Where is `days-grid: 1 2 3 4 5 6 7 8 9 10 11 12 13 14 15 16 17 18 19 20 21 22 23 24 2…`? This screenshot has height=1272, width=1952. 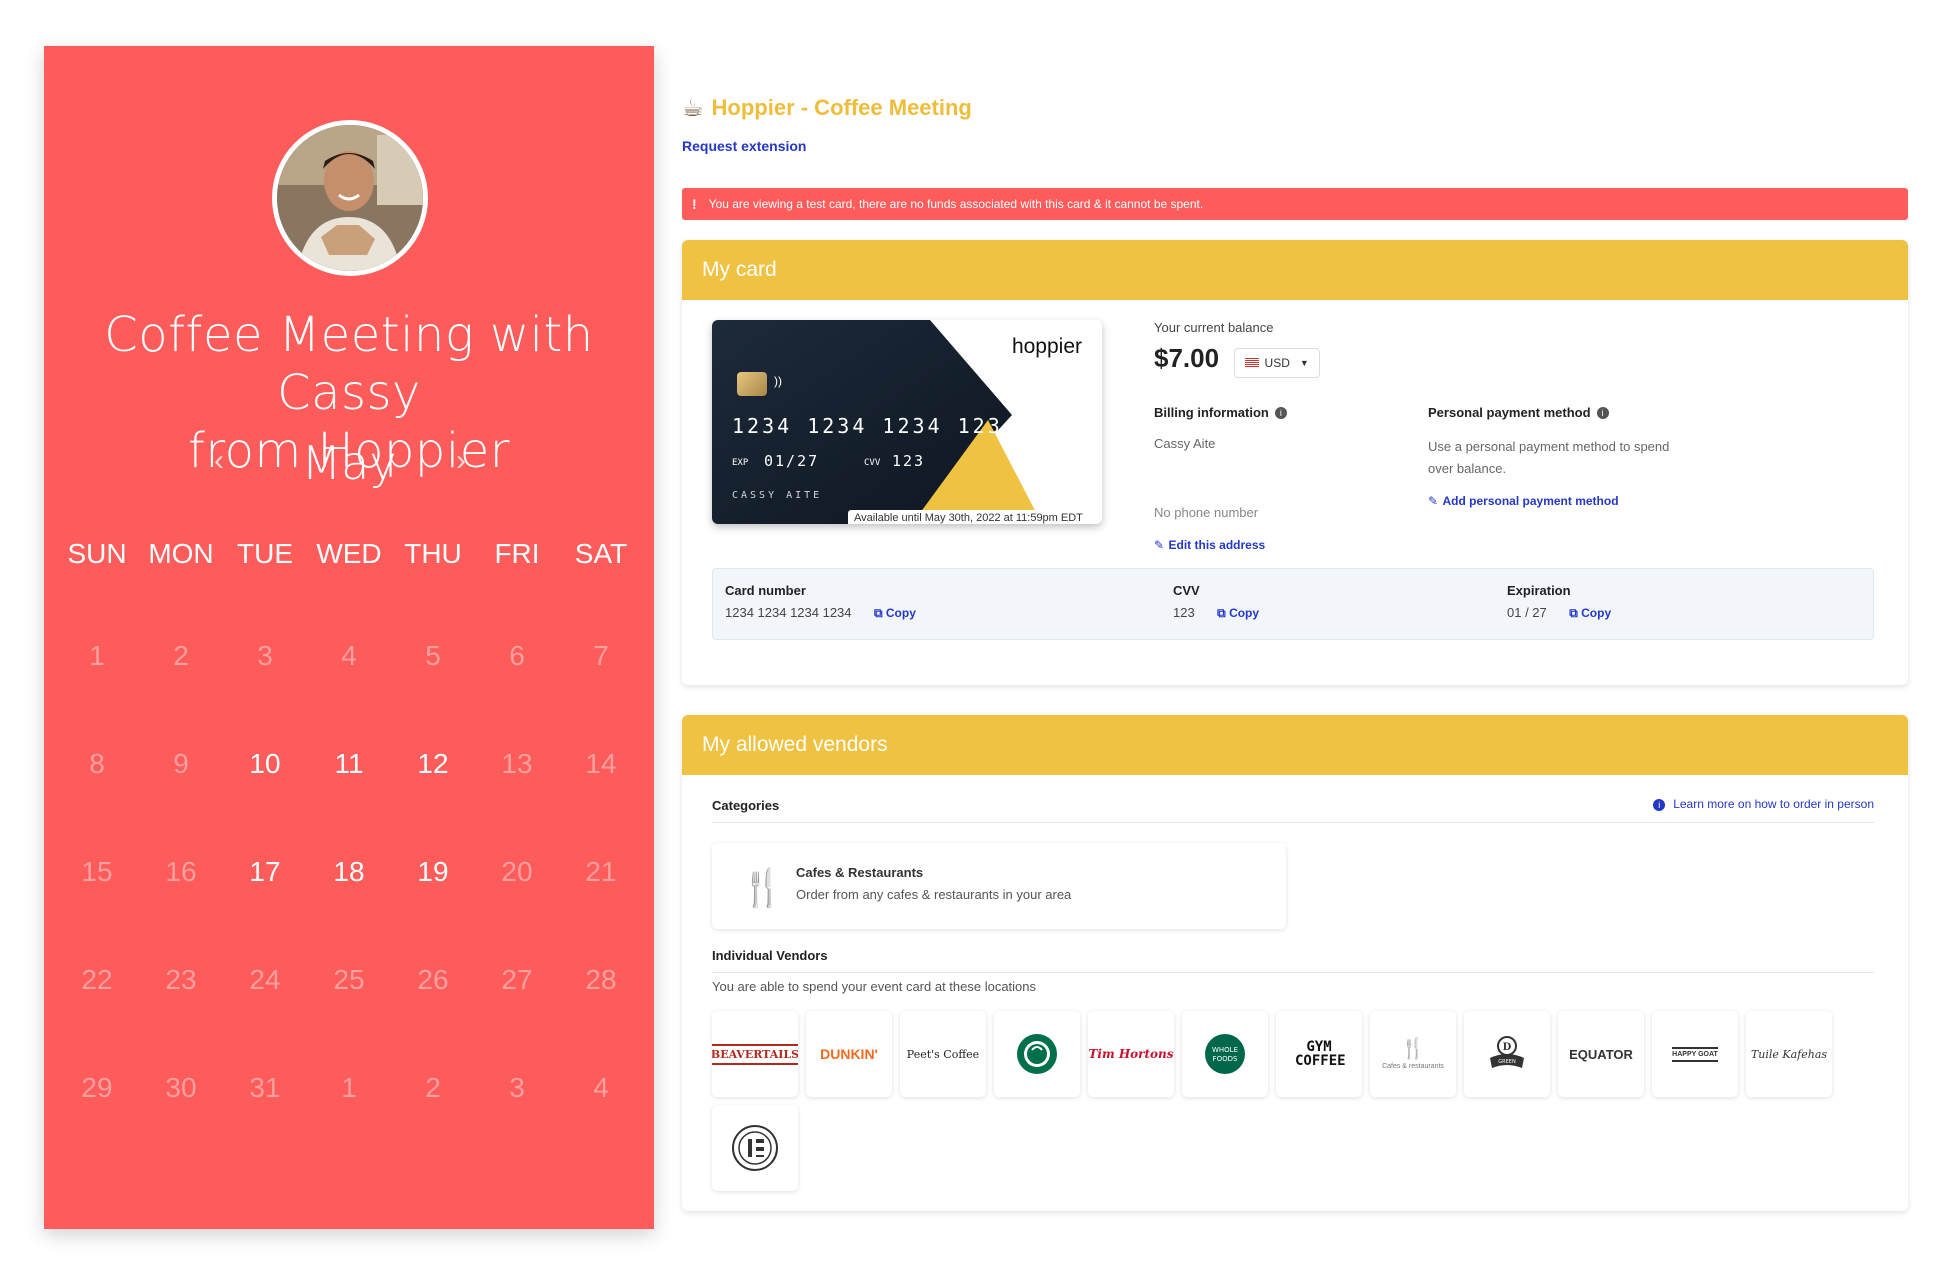 days-grid: 1 2 3 4 5 6 7 8 9 10 11 12 13 14 15 16 17 18 19 20 21 22 23 24 2… is located at coordinates (349, 906).